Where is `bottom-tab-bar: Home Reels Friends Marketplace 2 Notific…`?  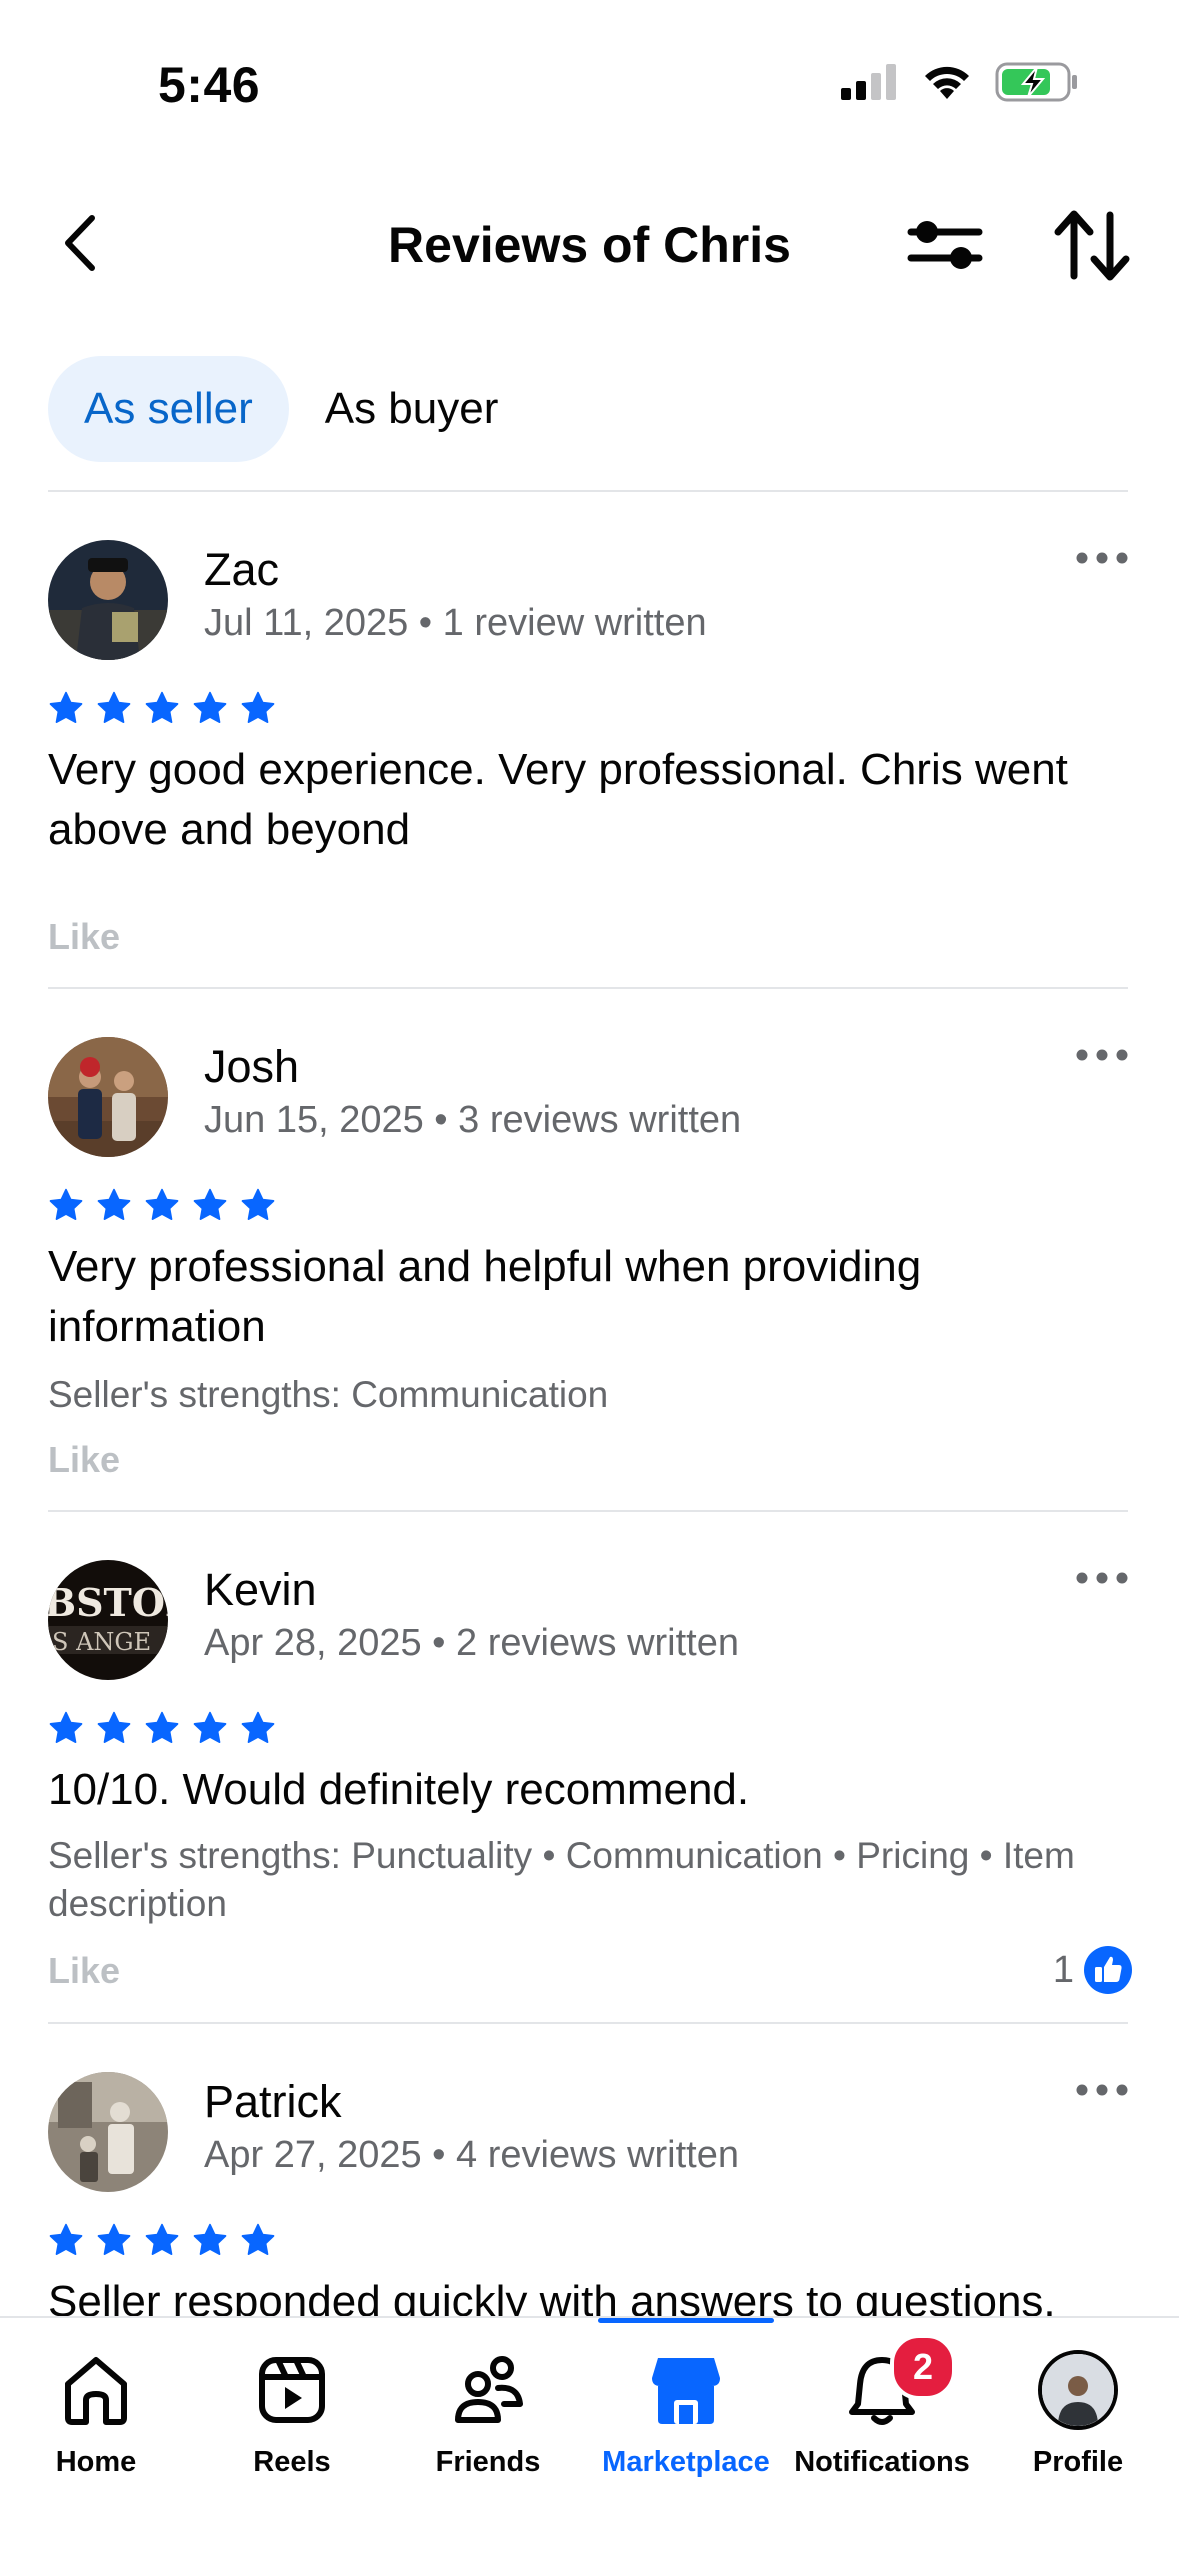 bottom-tab-bar: Home Reels Friends Marketplace 2 Notific… is located at coordinates (589, 2437).